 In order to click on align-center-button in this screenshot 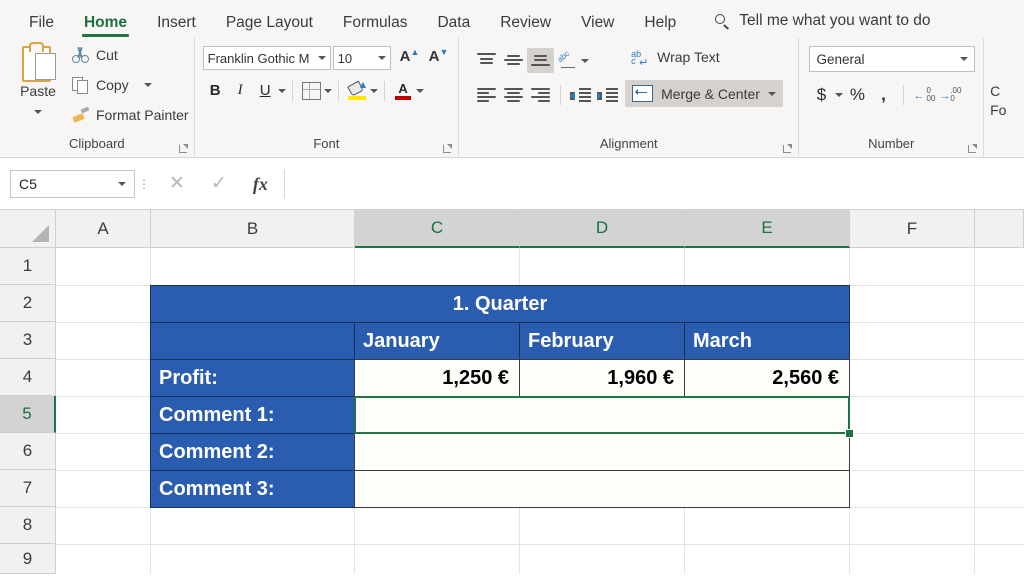, I will do `click(513, 94)`.